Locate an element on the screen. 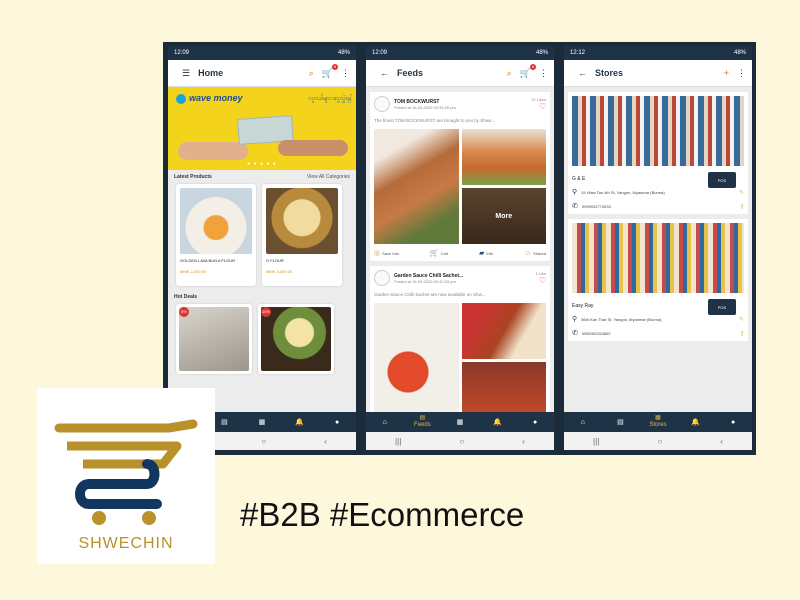 The height and width of the screenshot is (600, 800). product-card: G FLOUR MMK 3,000.00 is located at coordinates (302, 235).